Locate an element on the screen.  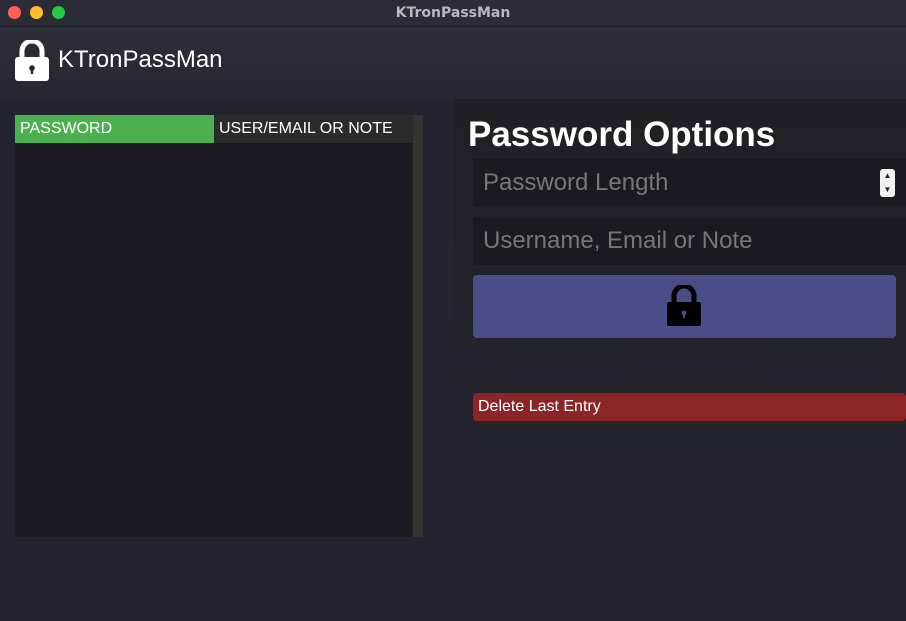
column-header-password: PASSWORD is located at coordinates (114, 129).